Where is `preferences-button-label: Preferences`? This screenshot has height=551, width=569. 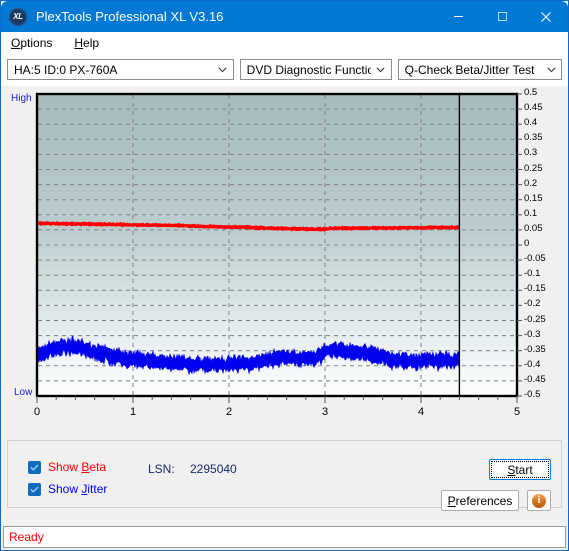 preferences-button-label: Preferences is located at coordinates (480, 500).